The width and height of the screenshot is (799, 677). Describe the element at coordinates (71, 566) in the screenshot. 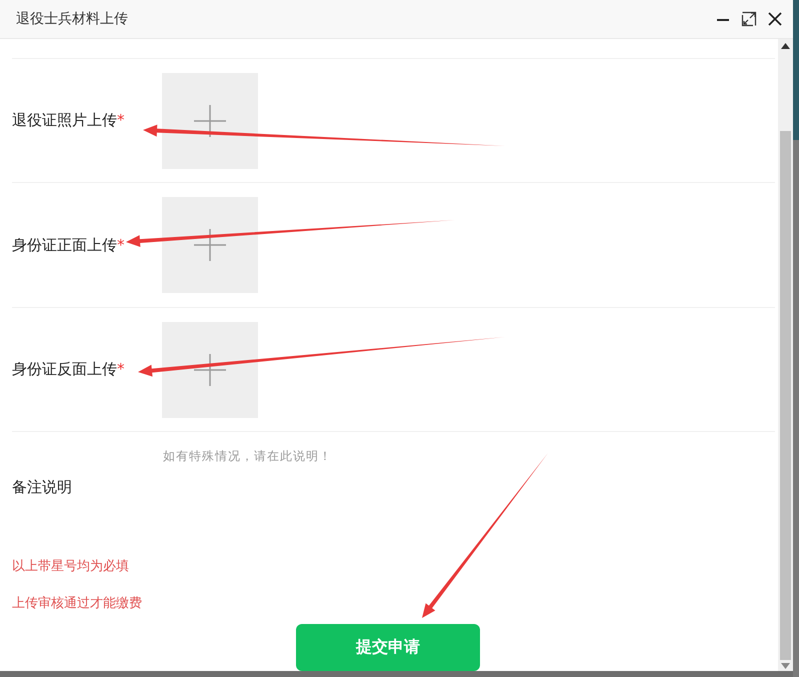

I see `notice-text: 以上带星号均为必填` at that location.